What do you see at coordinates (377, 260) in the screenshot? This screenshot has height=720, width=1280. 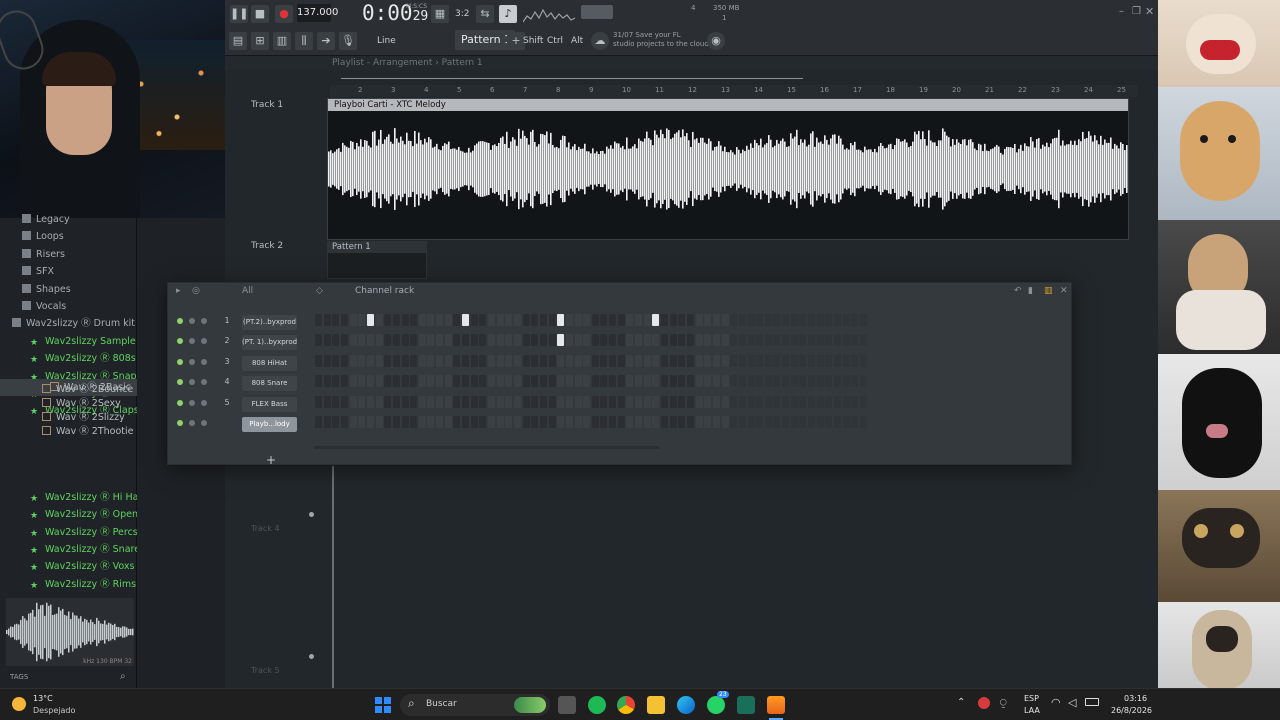 I see `pattern-clip: Pattern 1` at bounding box center [377, 260].